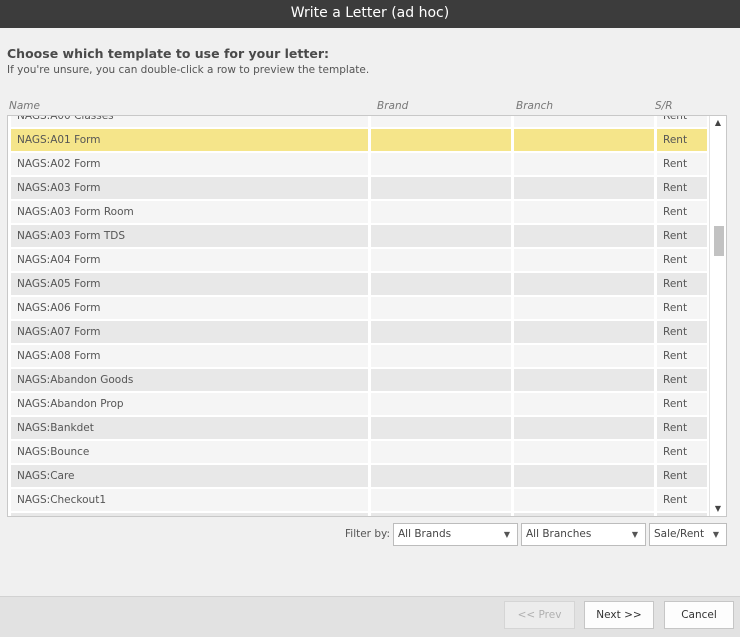  What do you see at coordinates (189, 476) in the screenshot?
I see `cell-name: NAGS:Care` at bounding box center [189, 476].